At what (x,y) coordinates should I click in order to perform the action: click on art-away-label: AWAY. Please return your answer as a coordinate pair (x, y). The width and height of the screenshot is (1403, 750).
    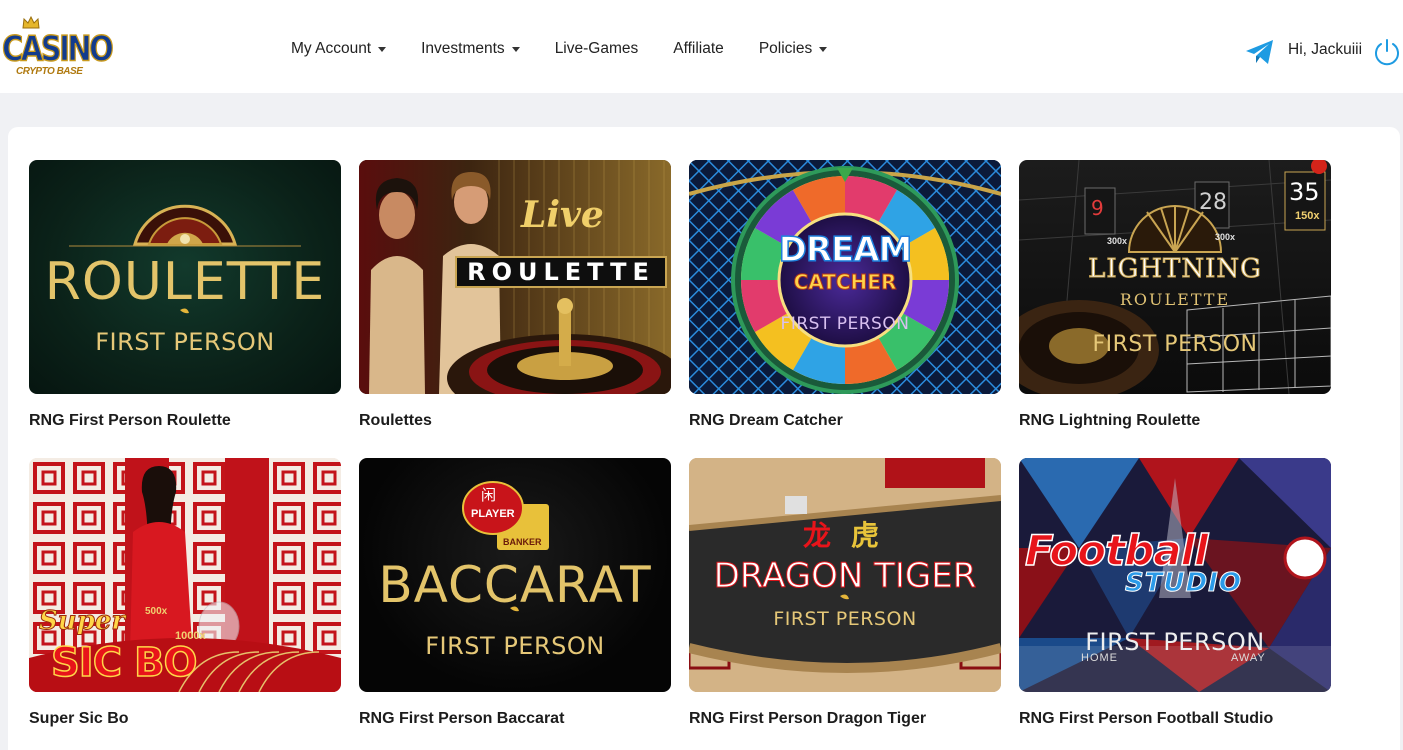
    Looking at the image, I should click on (1248, 658).